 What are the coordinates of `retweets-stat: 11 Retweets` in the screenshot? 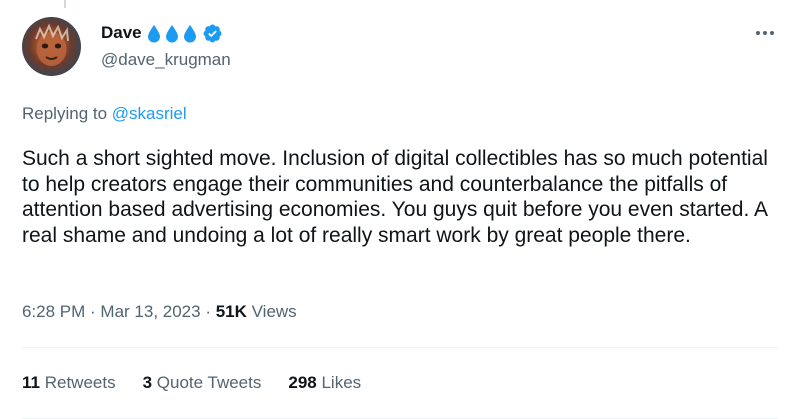 It's located at (69, 383).